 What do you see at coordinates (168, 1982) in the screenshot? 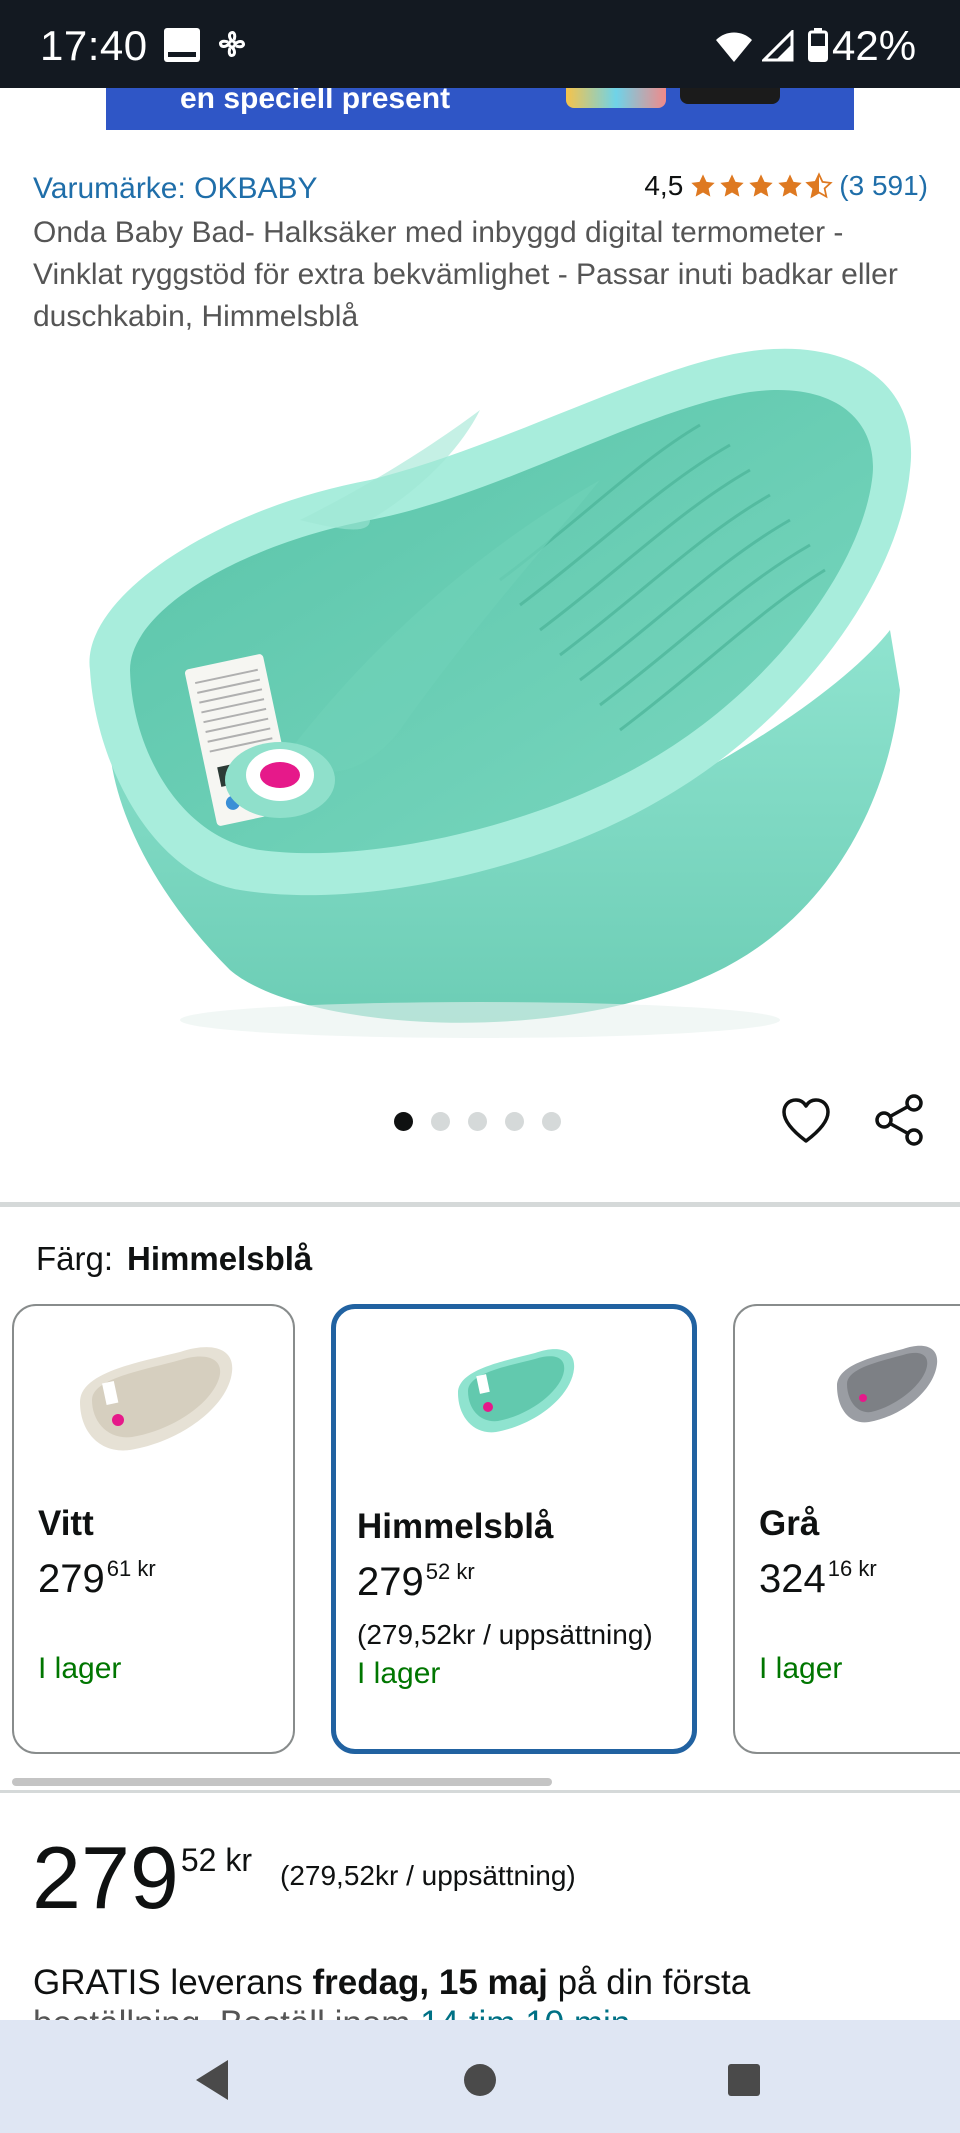
I see `delivery-prefix: GRATIS leverans` at bounding box center [168, 1982].